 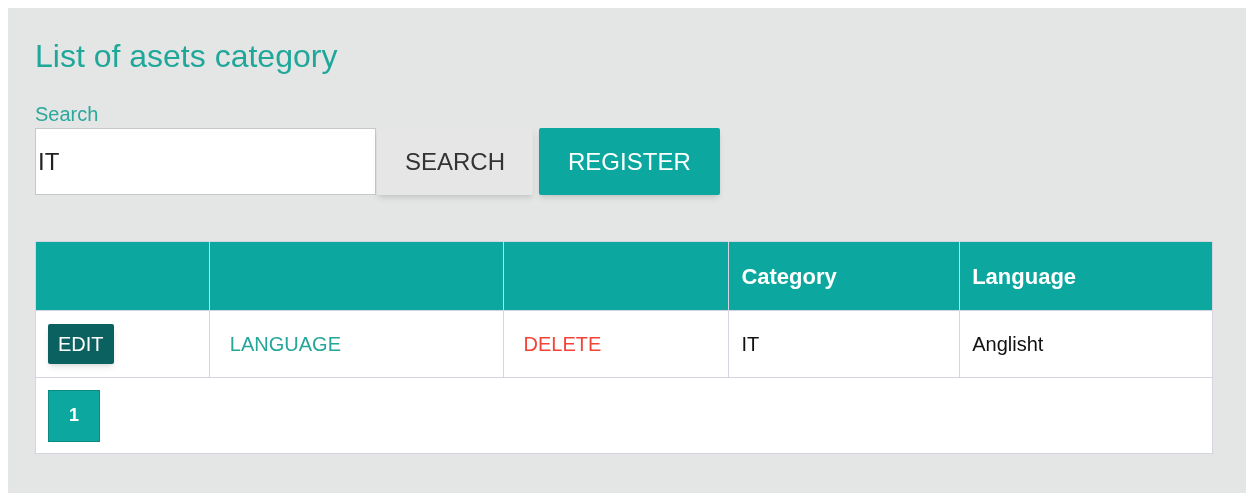 What do you see at coordinates (455, 161) in the screenshot?
I see `search-button: SEARCH` at bounding box center [455, 161].